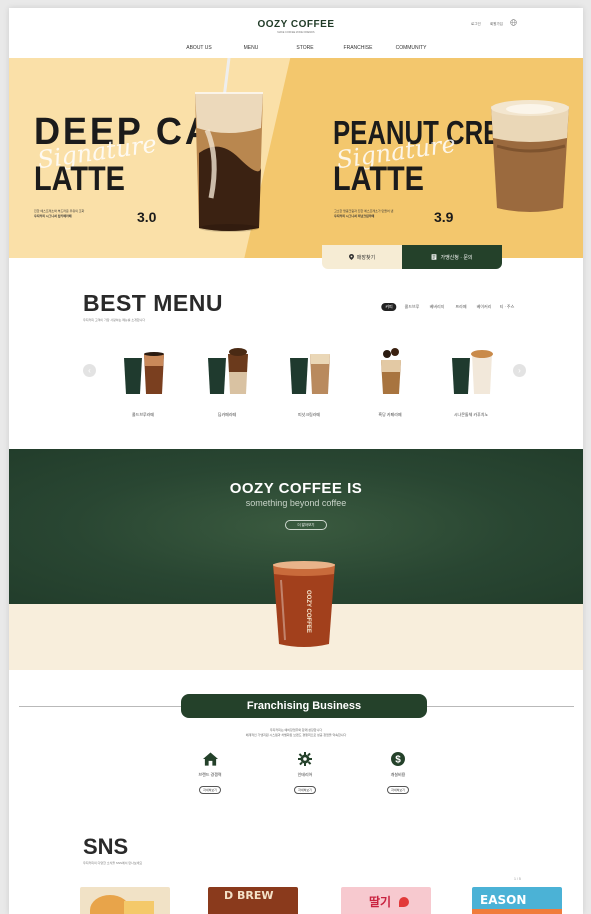 The height and width of the screenshot is (914, 591). Describe the element at coordinates (460, 307) in the screenshot. I see `tab-frappe: 프라페` at that location.